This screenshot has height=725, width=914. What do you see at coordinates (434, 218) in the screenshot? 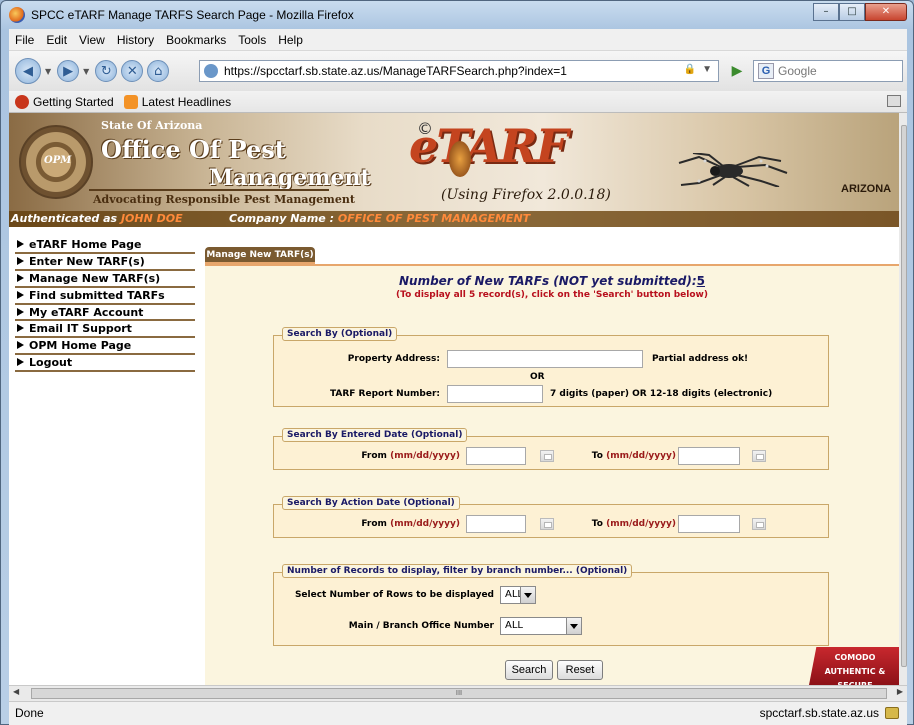
I see `company-name: OFFICE OF PEST MANAGEMENT` at bounding box center [434, 218].